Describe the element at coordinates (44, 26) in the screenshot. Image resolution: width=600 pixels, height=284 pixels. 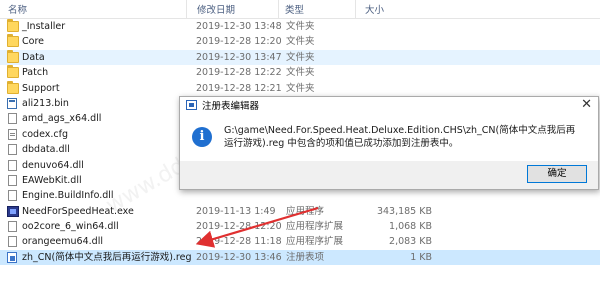
I see `file-name: _Installer` at that location.